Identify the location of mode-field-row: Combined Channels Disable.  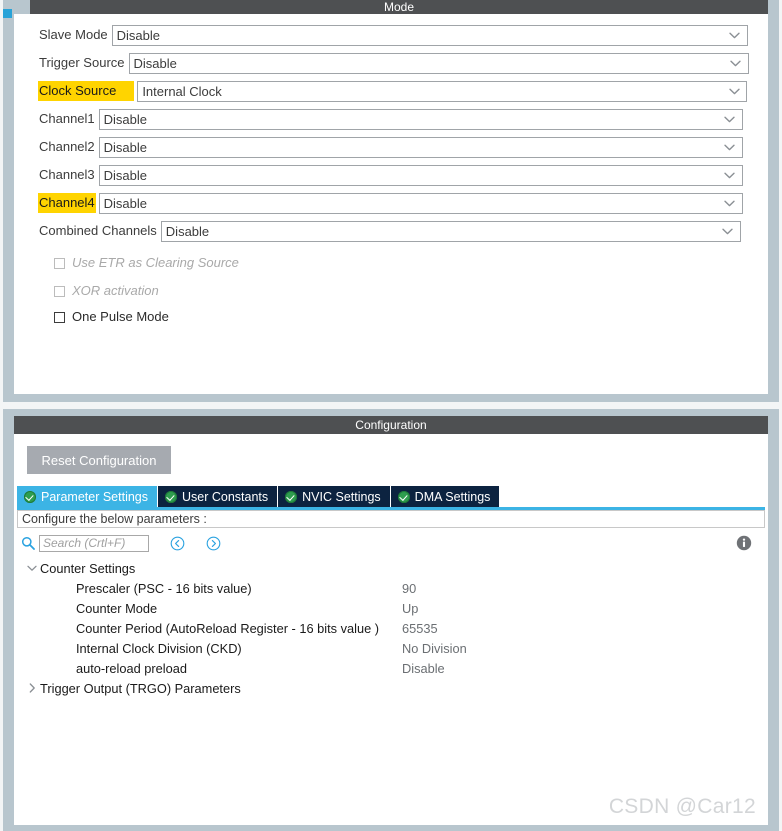
(389, 231).